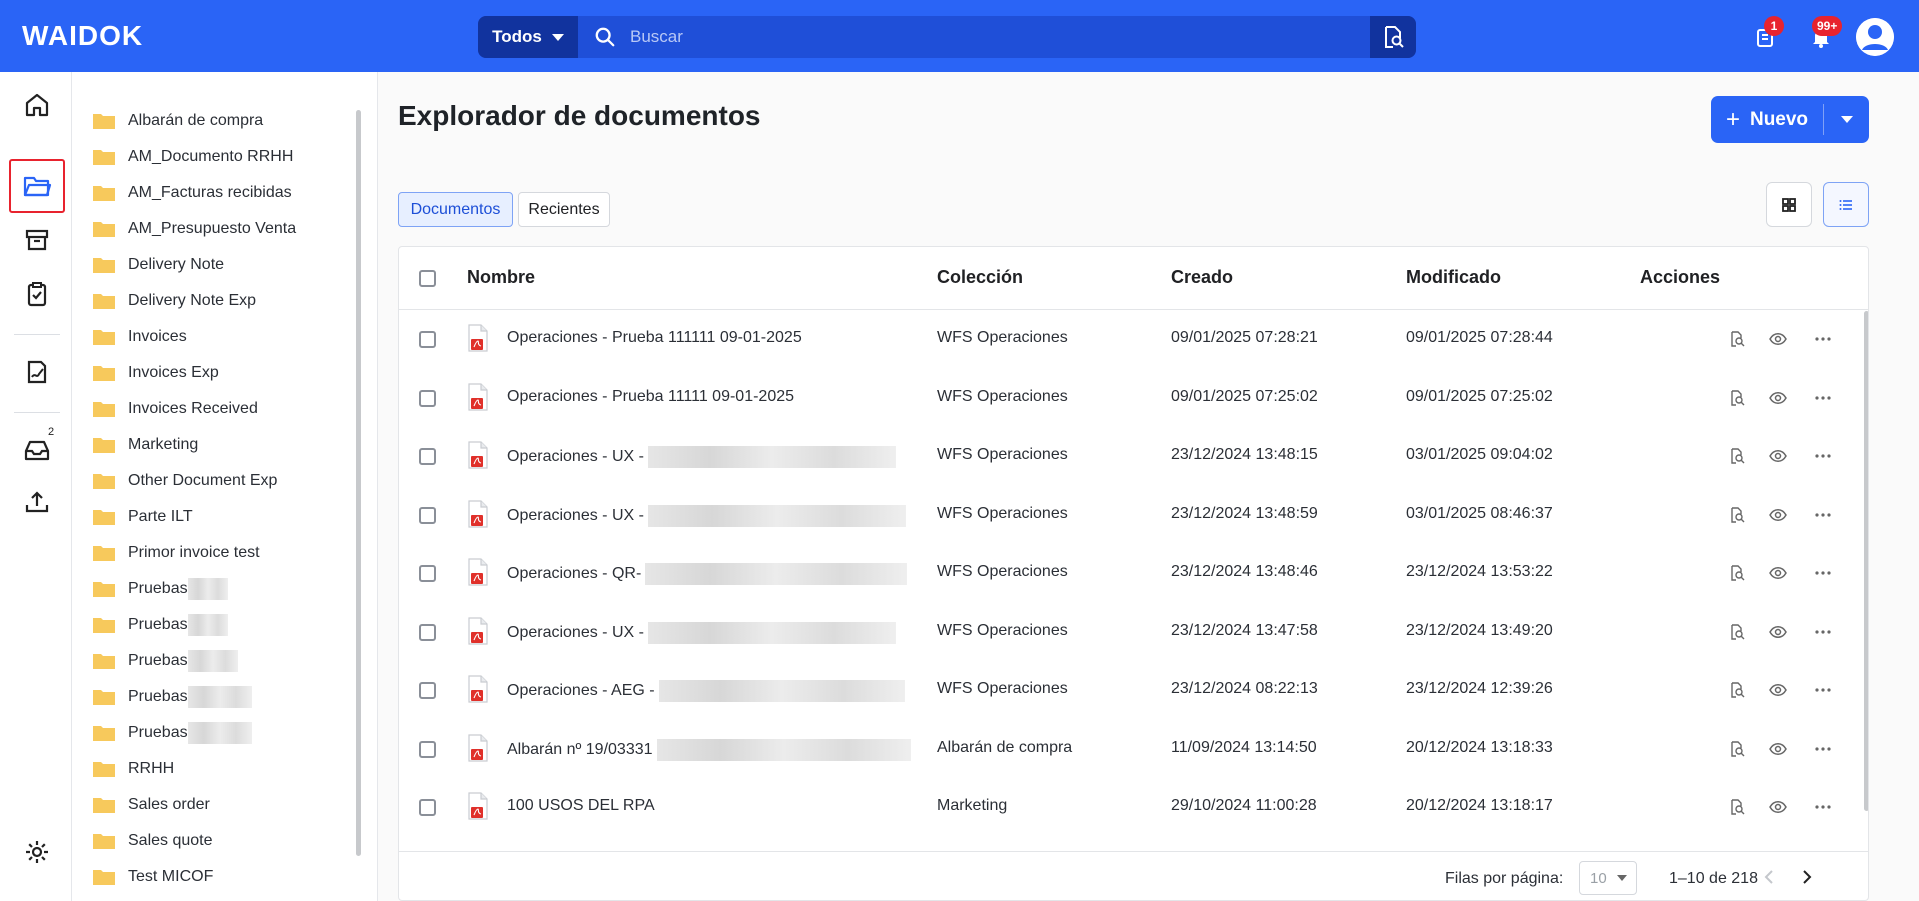 Image resolution: width=1919 pixels, height=901 pixels. Describe the element at coordinates (37, 186) in the screenshot. I see `rail-documents` at that location.